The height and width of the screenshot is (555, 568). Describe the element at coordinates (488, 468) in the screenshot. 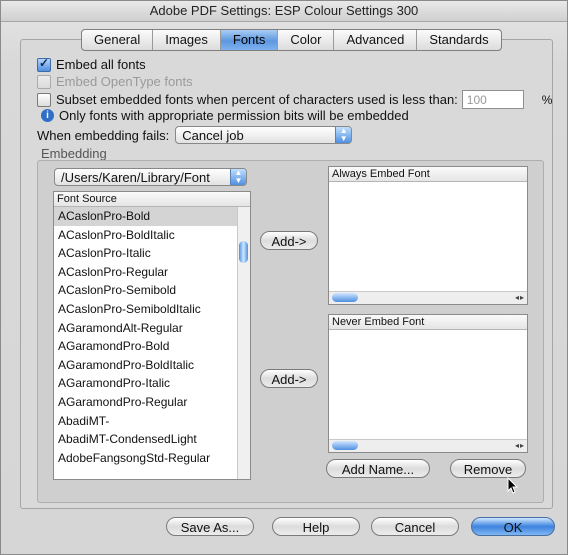

I see `remove-button: Remove` at that location.